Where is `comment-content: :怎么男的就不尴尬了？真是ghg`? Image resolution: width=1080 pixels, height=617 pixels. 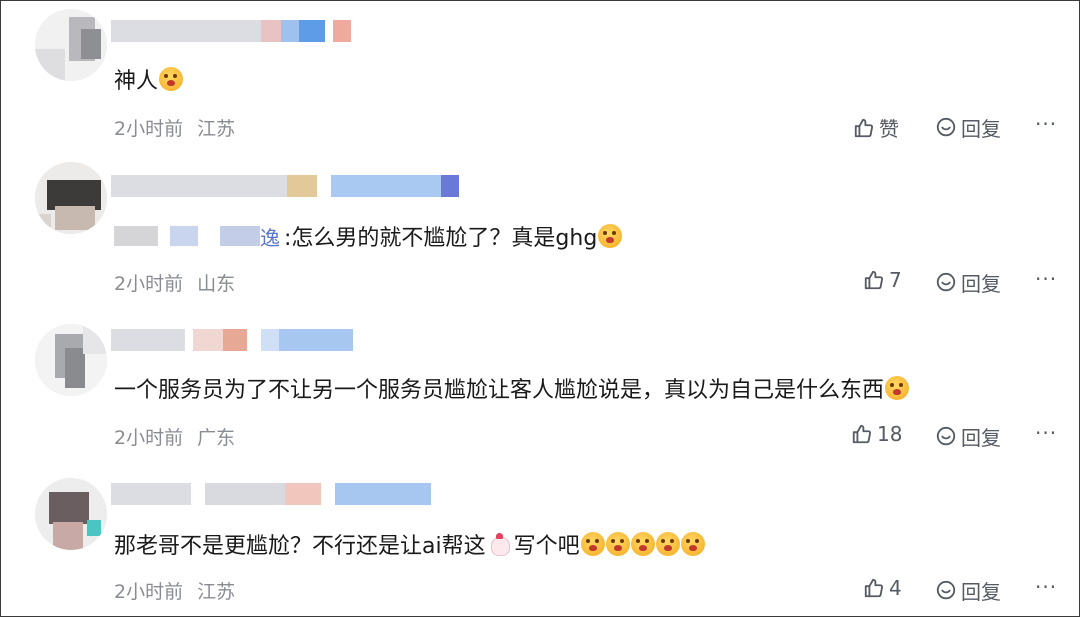 comment-content: :怎么男的就不尴尬了？真是ghg is located at coordinates (441, 238).